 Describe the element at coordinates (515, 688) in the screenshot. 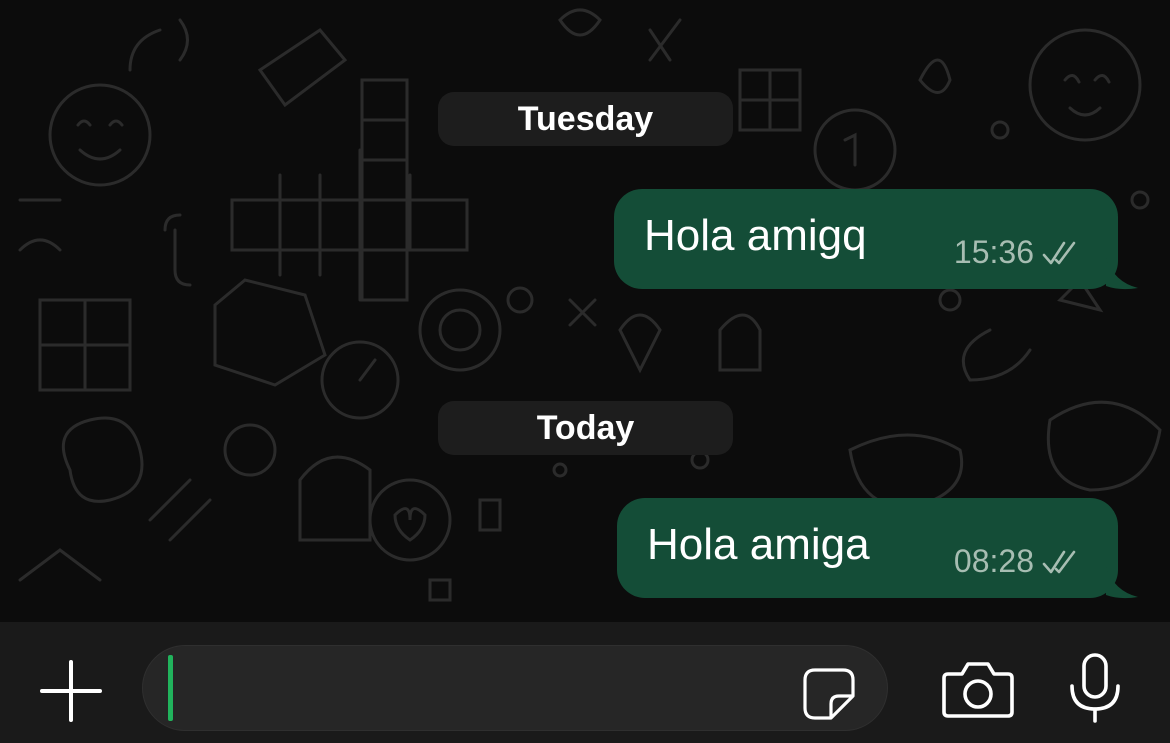

I see `message-input` at that location.